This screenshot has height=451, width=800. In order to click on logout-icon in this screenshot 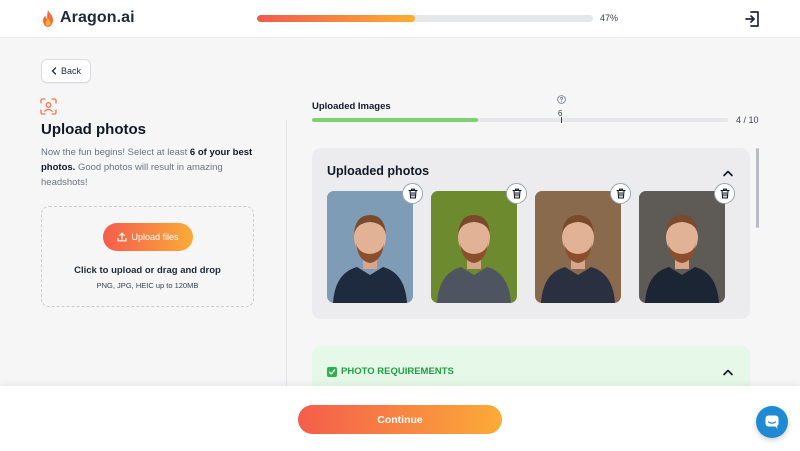, I will do `click(752, 19)`.